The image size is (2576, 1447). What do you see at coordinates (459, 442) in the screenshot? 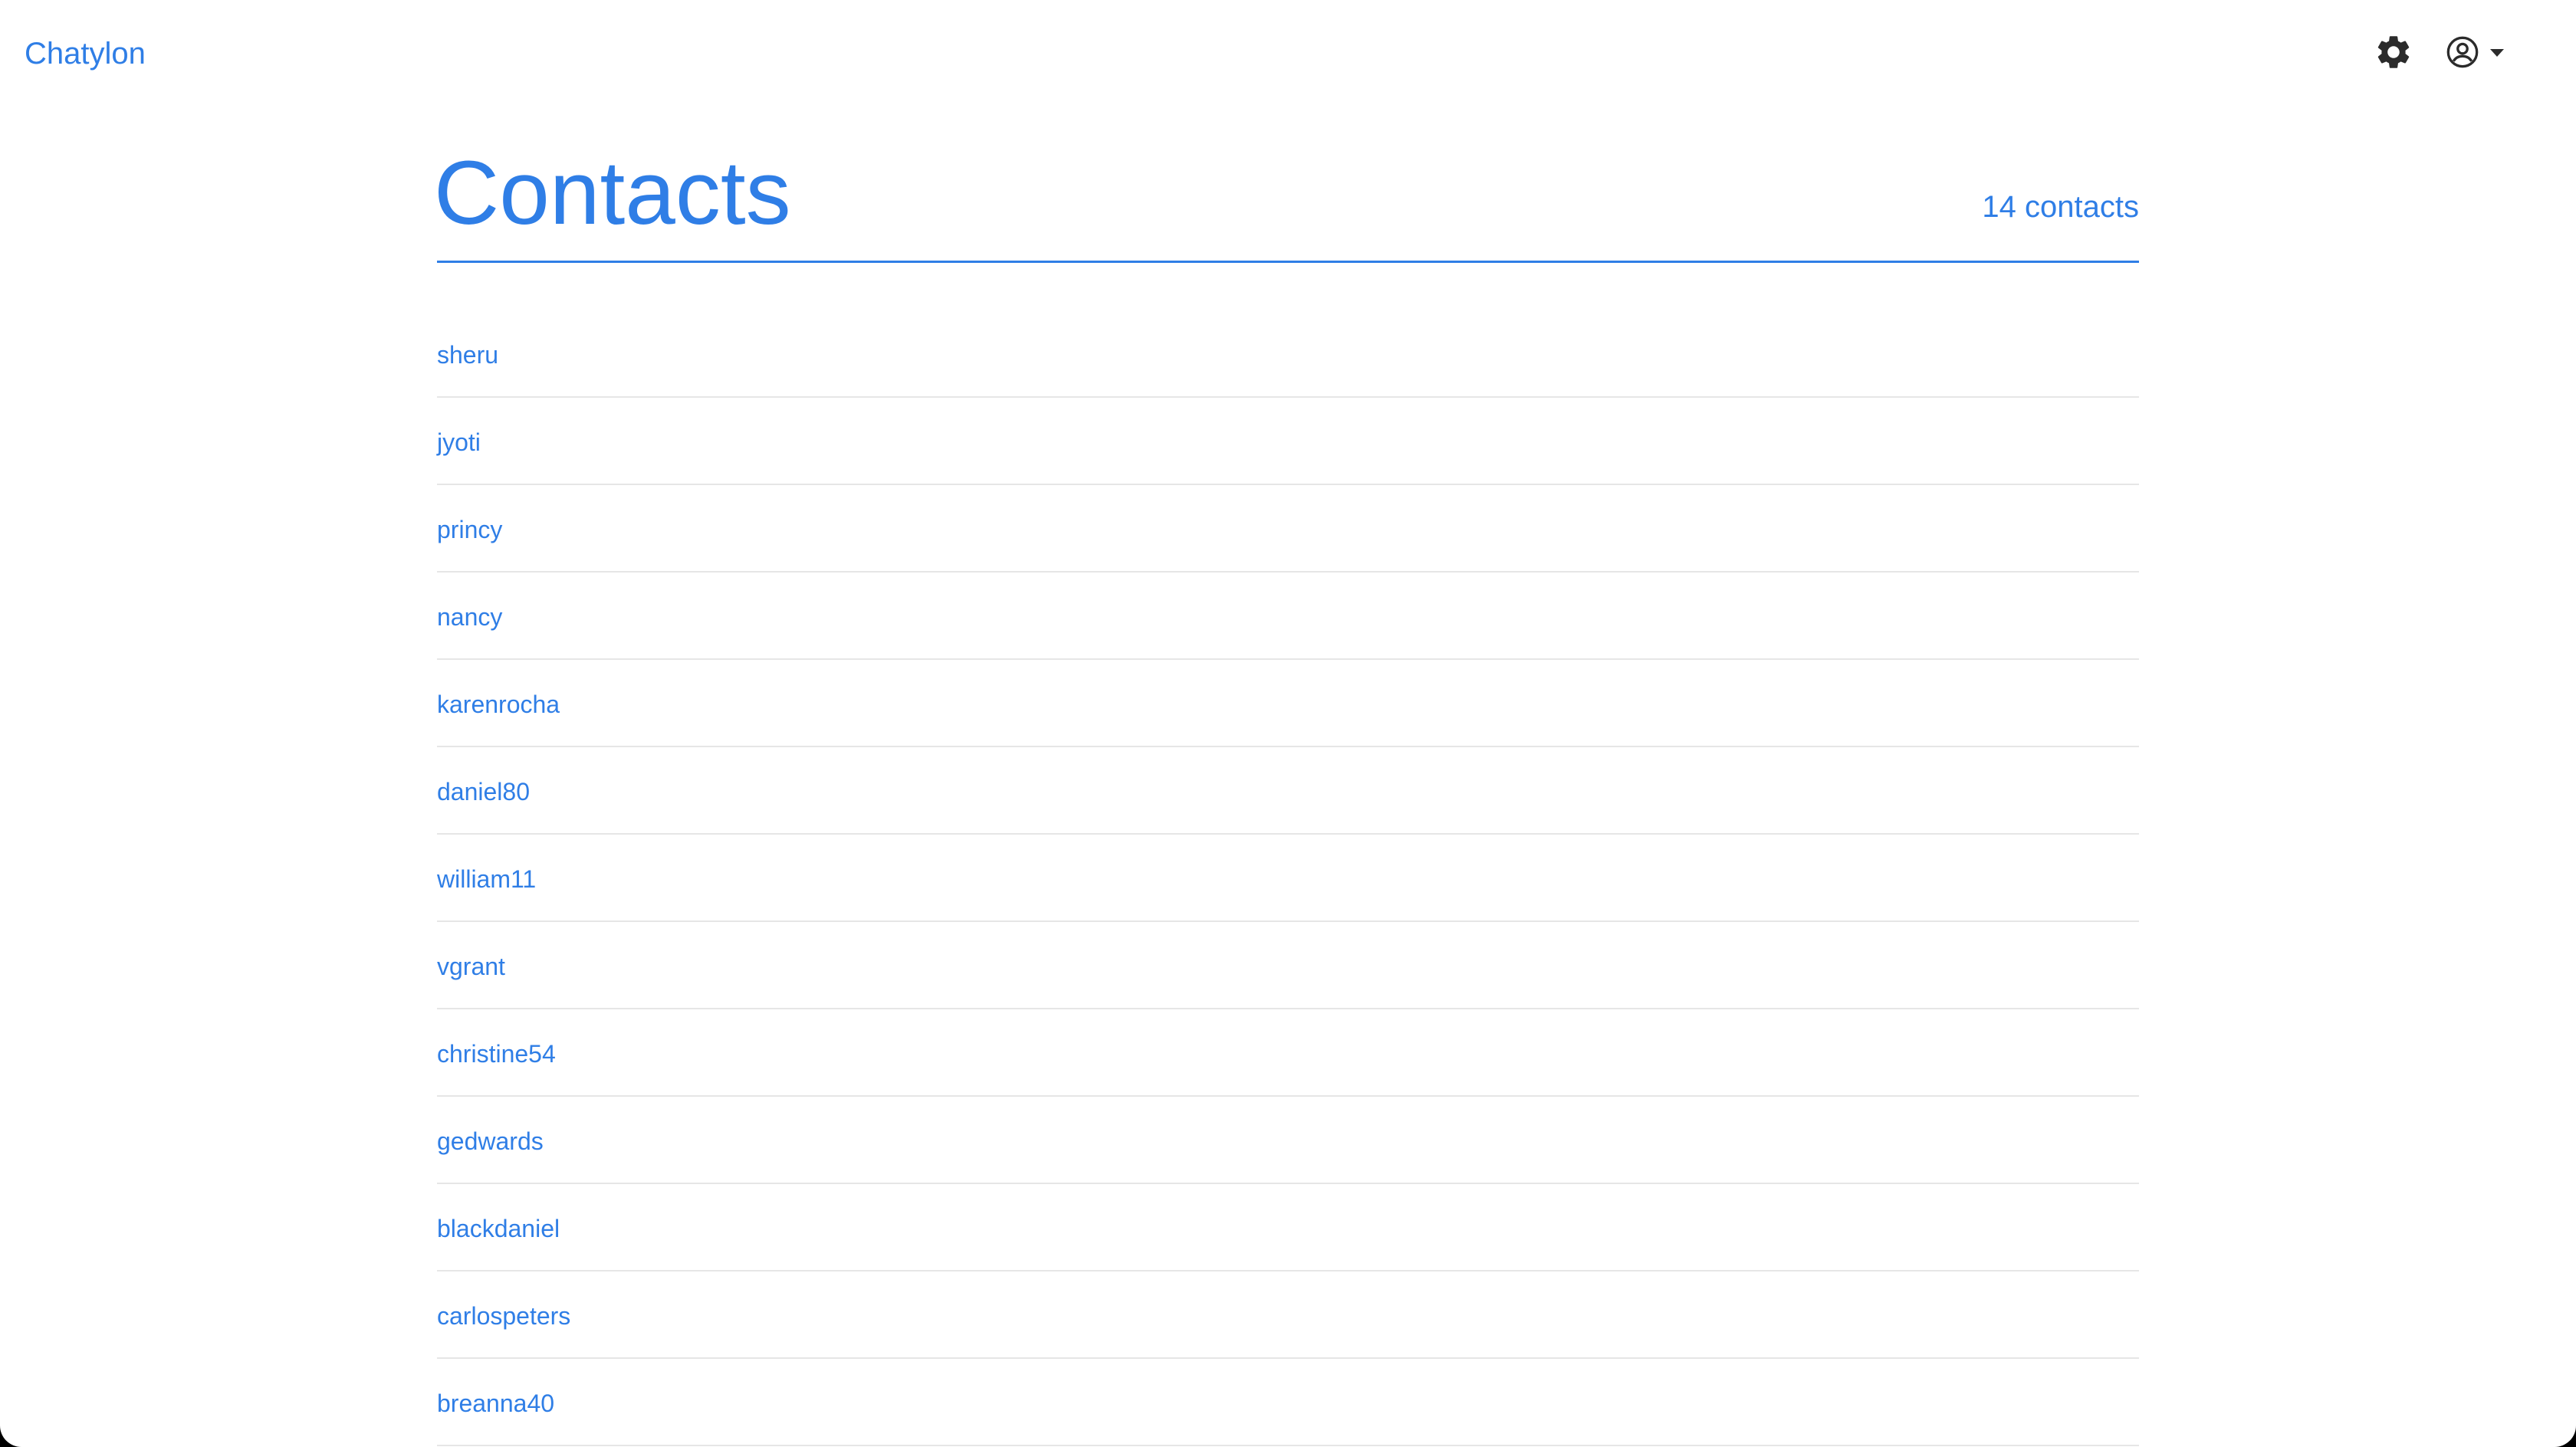
I see `contact-link: jyoti` at bounding box center [459, 442].